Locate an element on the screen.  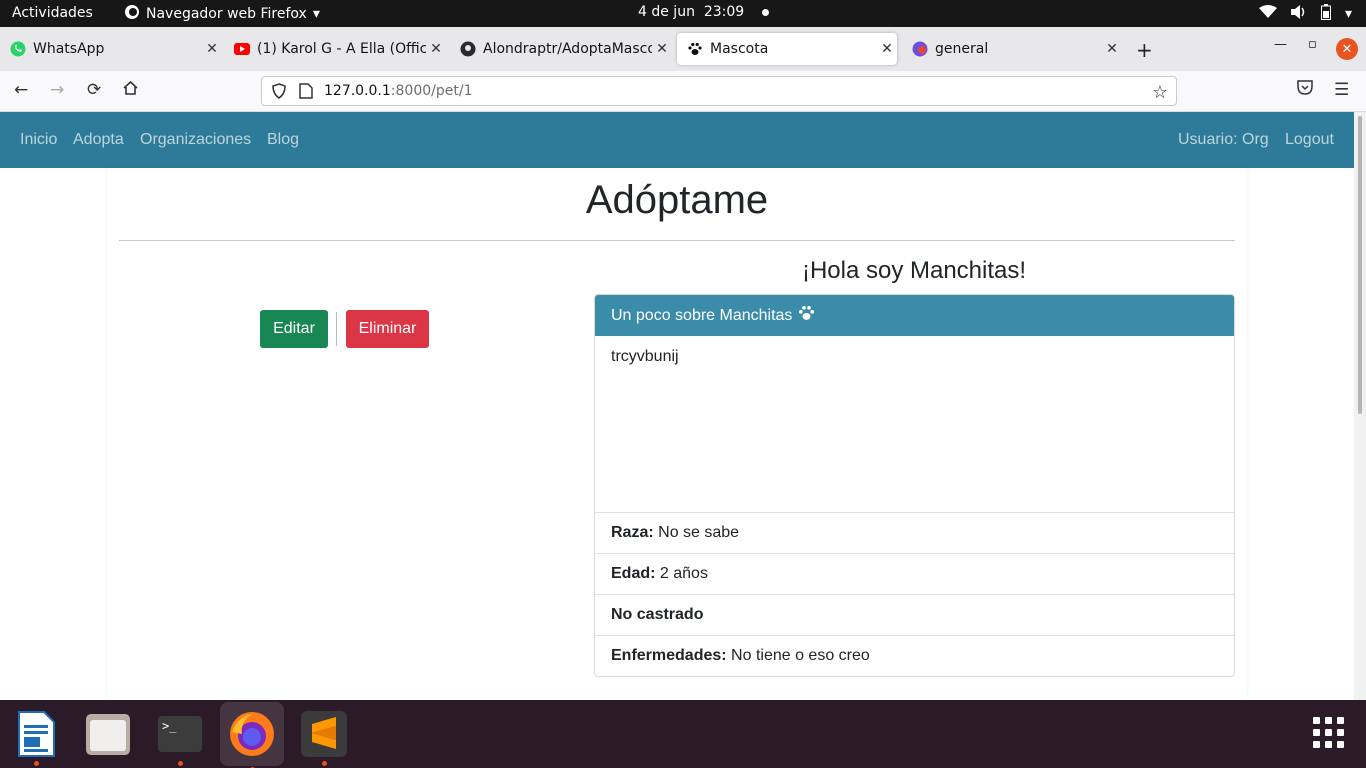
detail-age: Edad: 2 años is located at coordinates (914, 574).